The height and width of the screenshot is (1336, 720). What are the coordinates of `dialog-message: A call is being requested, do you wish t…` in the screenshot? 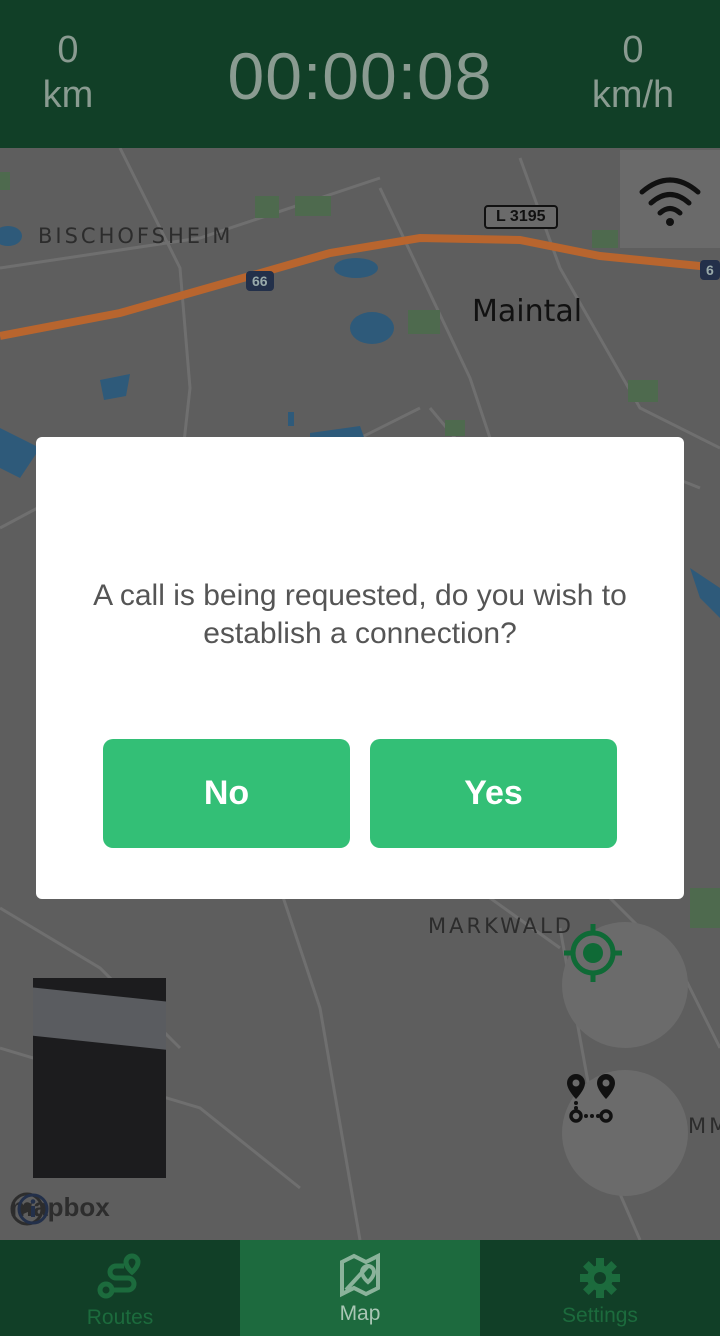 It's located at (360, 614).